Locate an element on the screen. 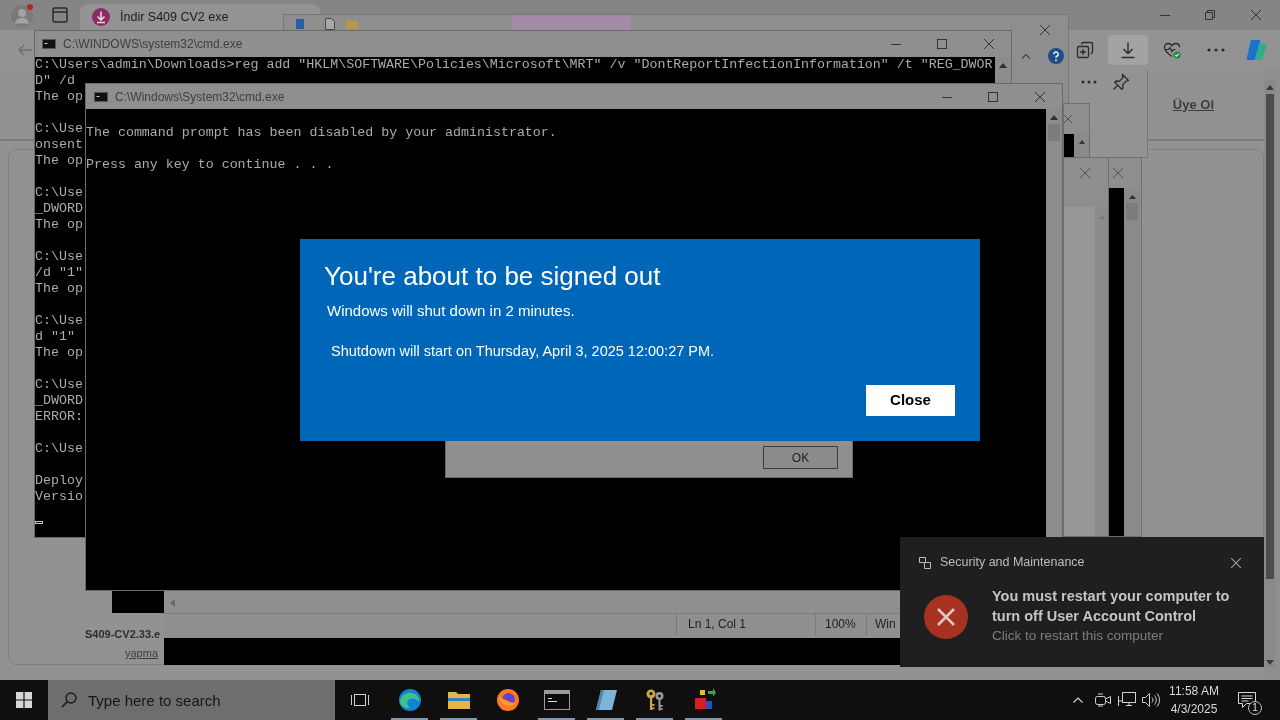  console-line: onsent is located at coordinates (59, 145).